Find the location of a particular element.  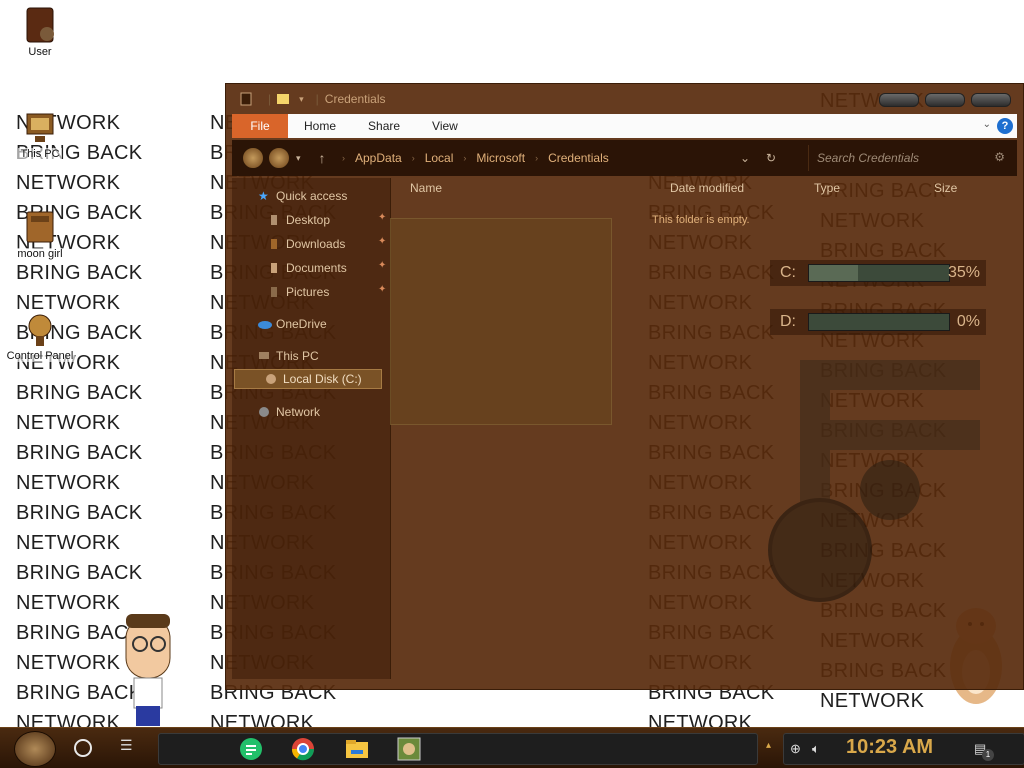

image-app-icon is located at coordinates (409, 749).